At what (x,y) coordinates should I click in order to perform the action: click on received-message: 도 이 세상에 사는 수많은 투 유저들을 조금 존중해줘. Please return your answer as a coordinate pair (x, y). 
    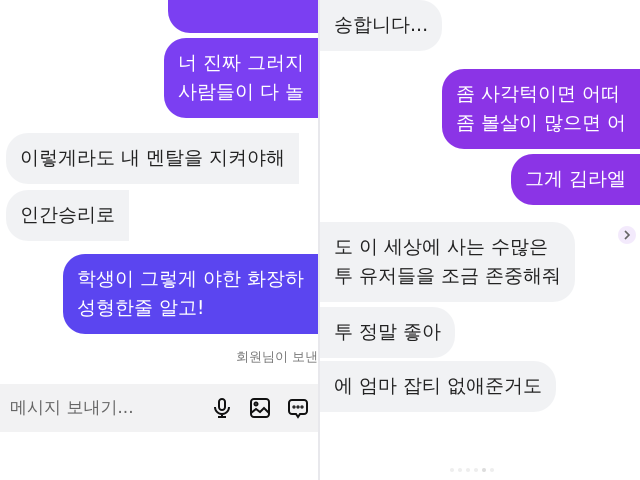
    Looking at the image, I should click on (448, 262).